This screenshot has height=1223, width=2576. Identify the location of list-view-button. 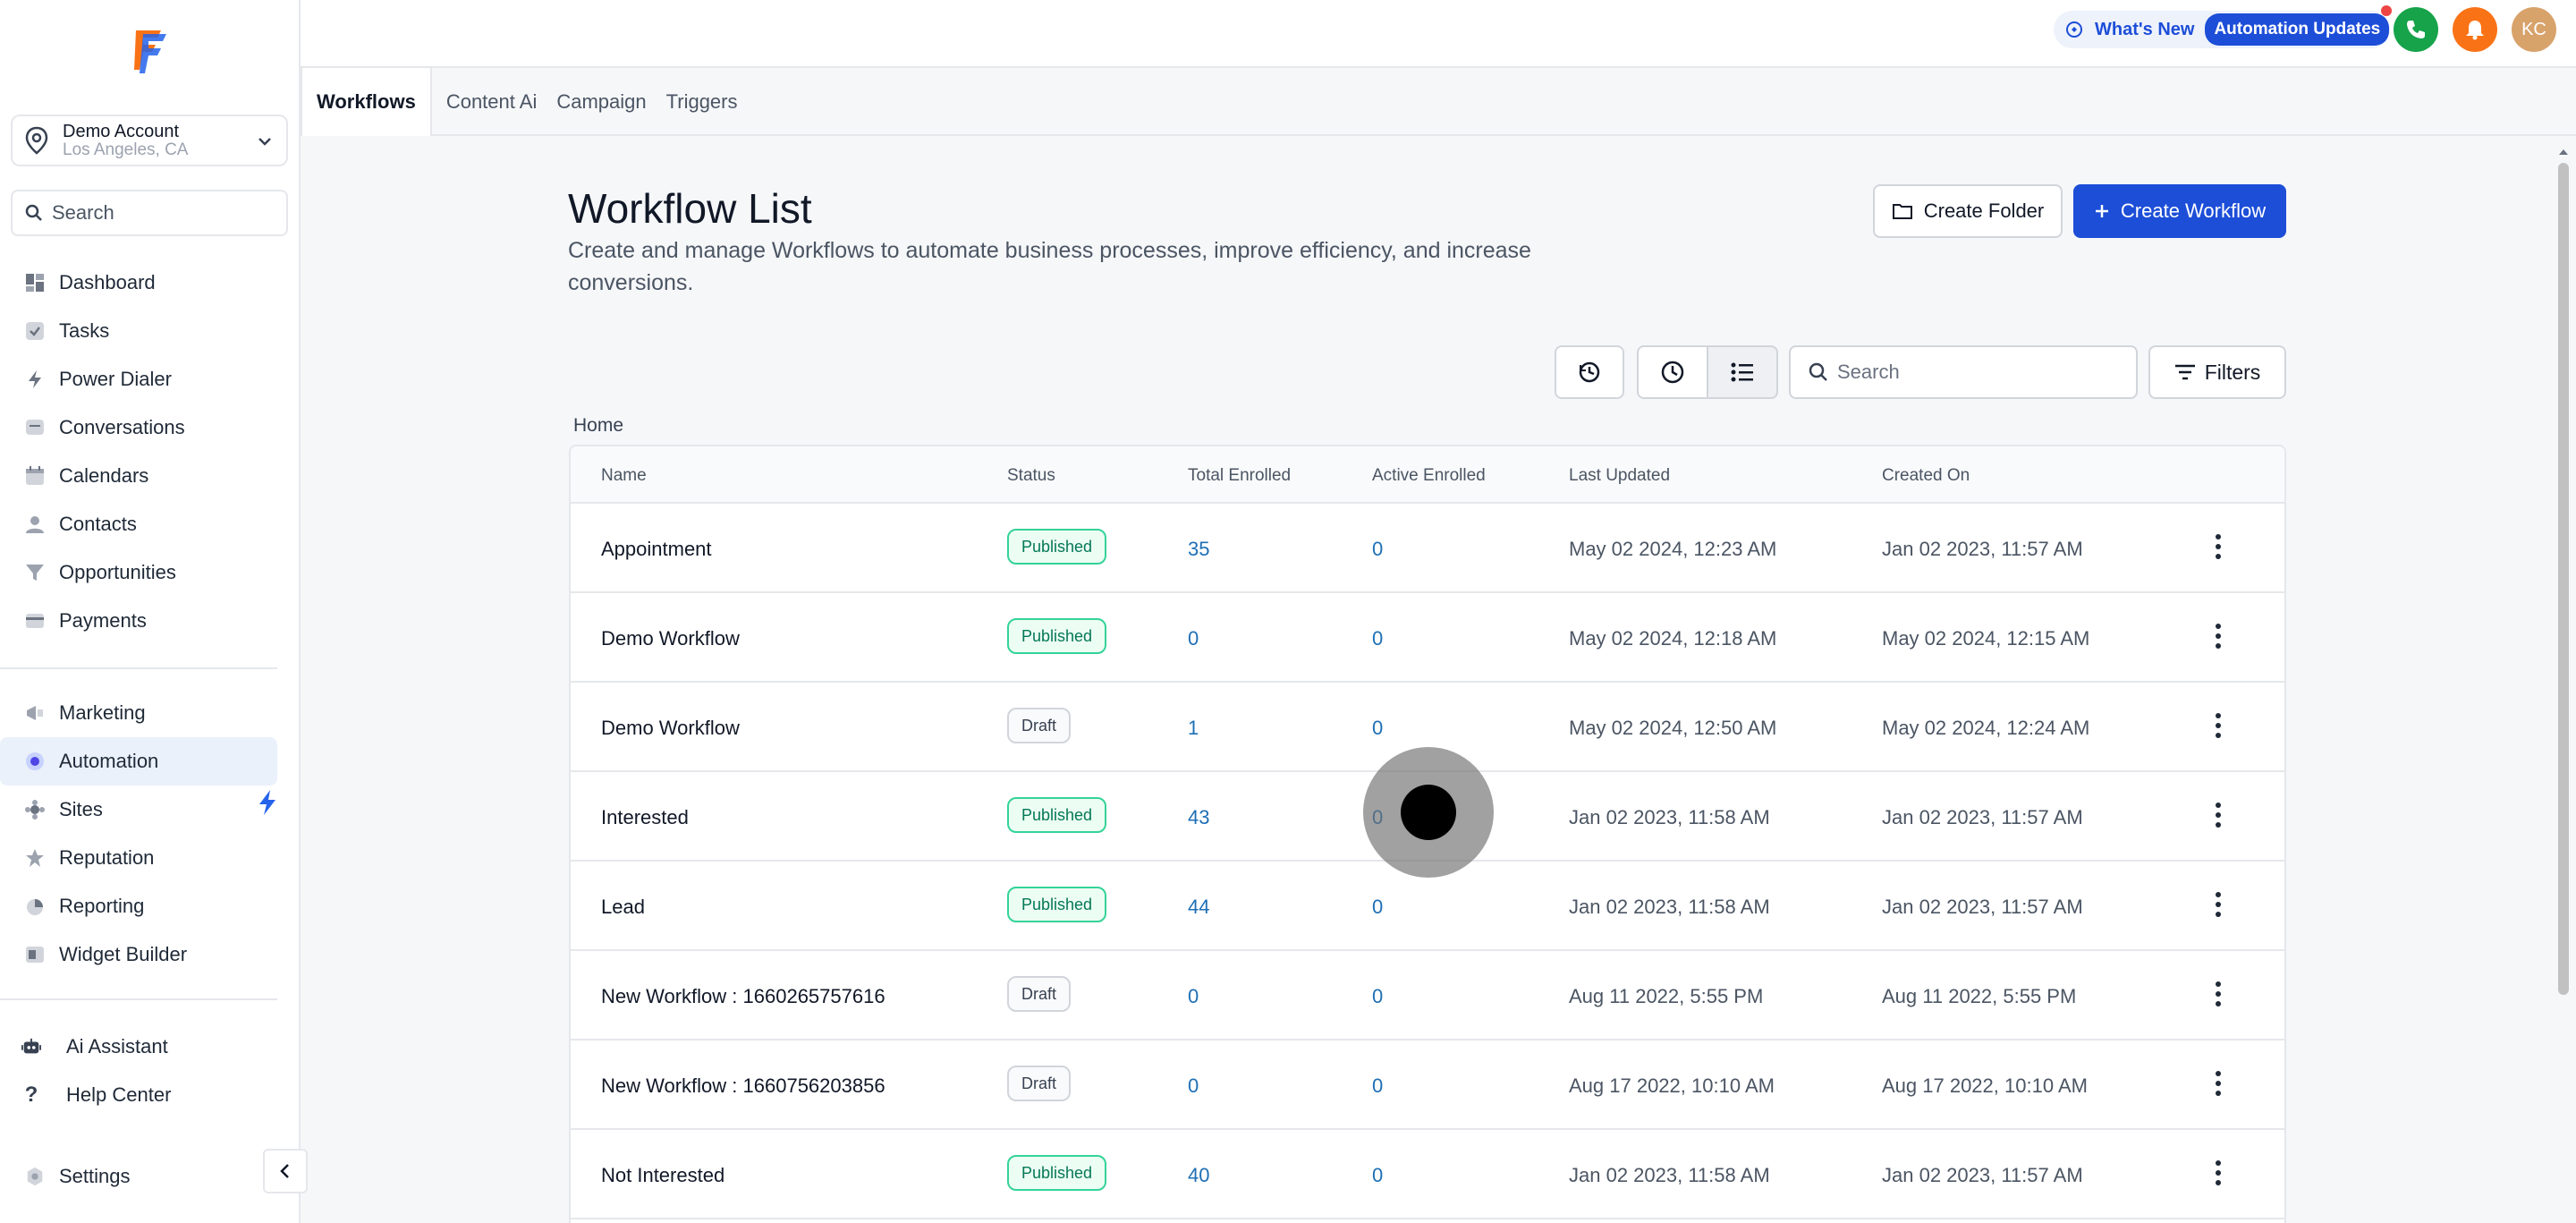
(1742, 372).